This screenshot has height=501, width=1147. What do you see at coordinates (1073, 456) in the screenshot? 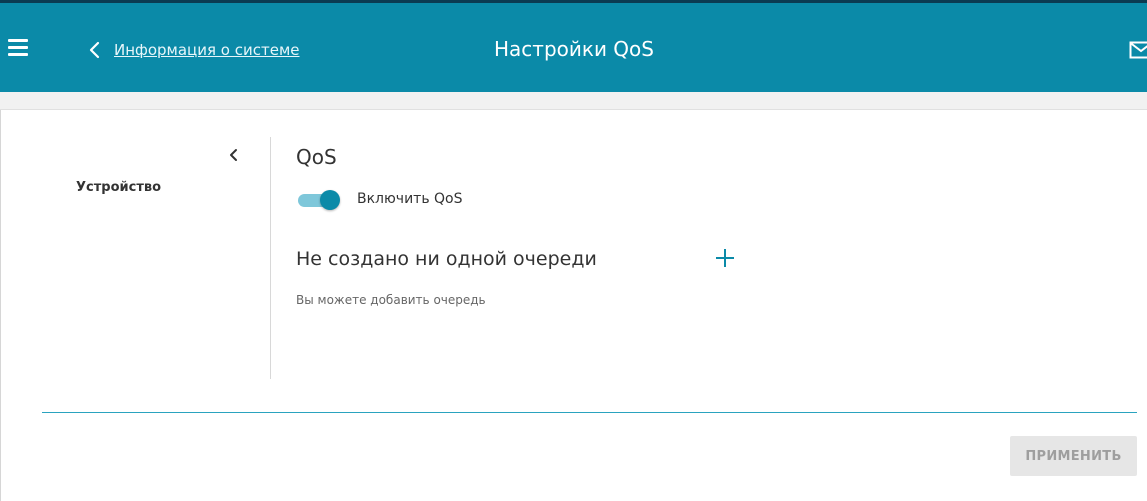
I see `apply-button: ПРИМЕНИТЬ` at bounding box center [1073, 456].